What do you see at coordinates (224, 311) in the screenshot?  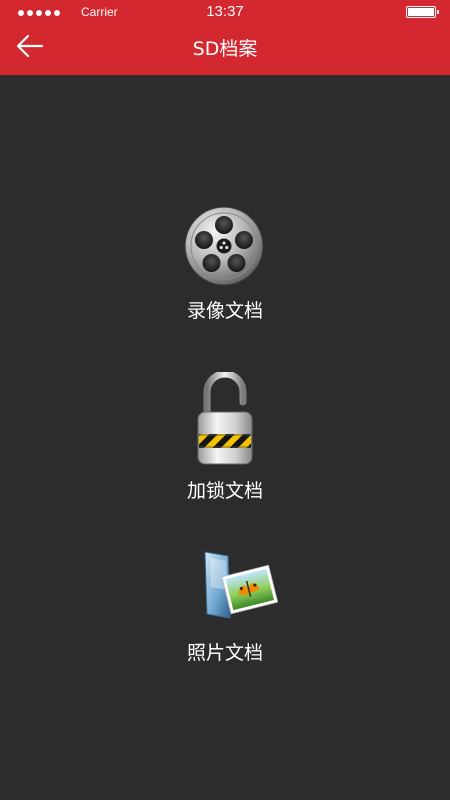 I see `video-documents-label: 录像文档` at bounding box center [224, 311].